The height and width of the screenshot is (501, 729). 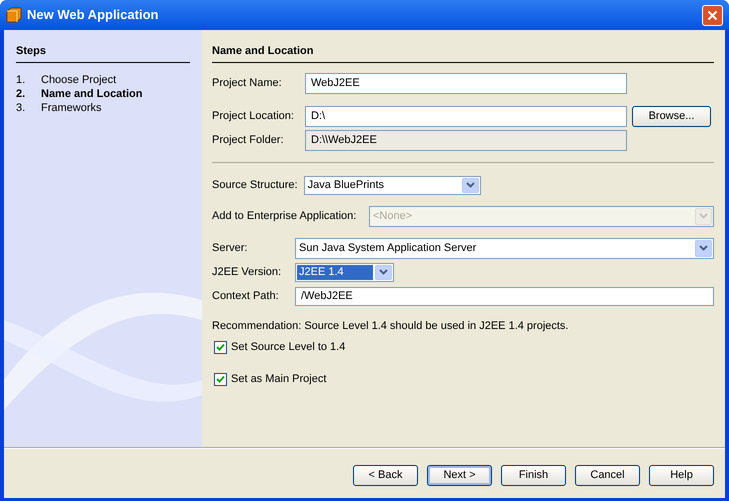 I want to click on step-number: 1., so click(x=21, y=80).